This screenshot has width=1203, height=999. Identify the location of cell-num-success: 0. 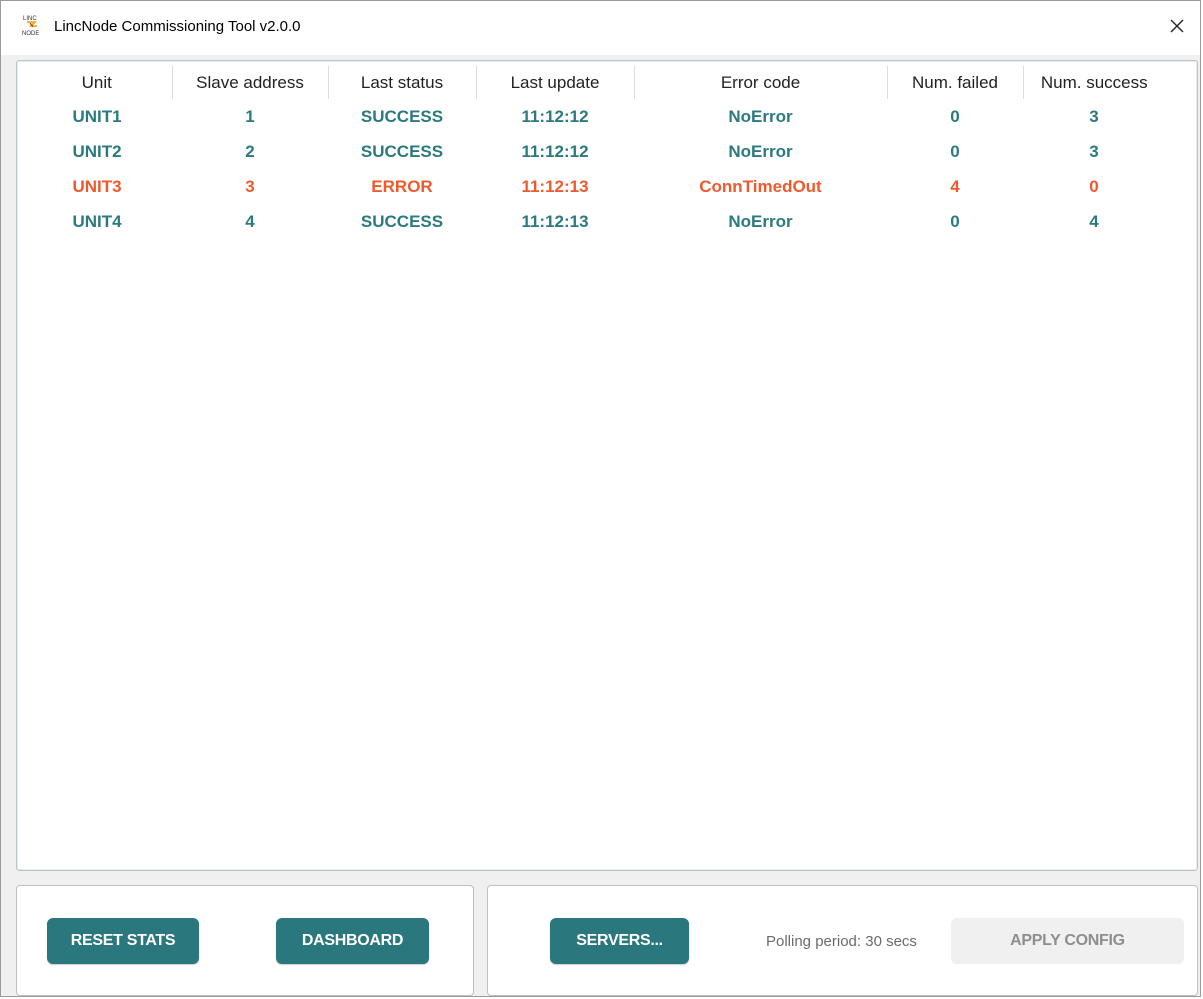
(1094, 186).